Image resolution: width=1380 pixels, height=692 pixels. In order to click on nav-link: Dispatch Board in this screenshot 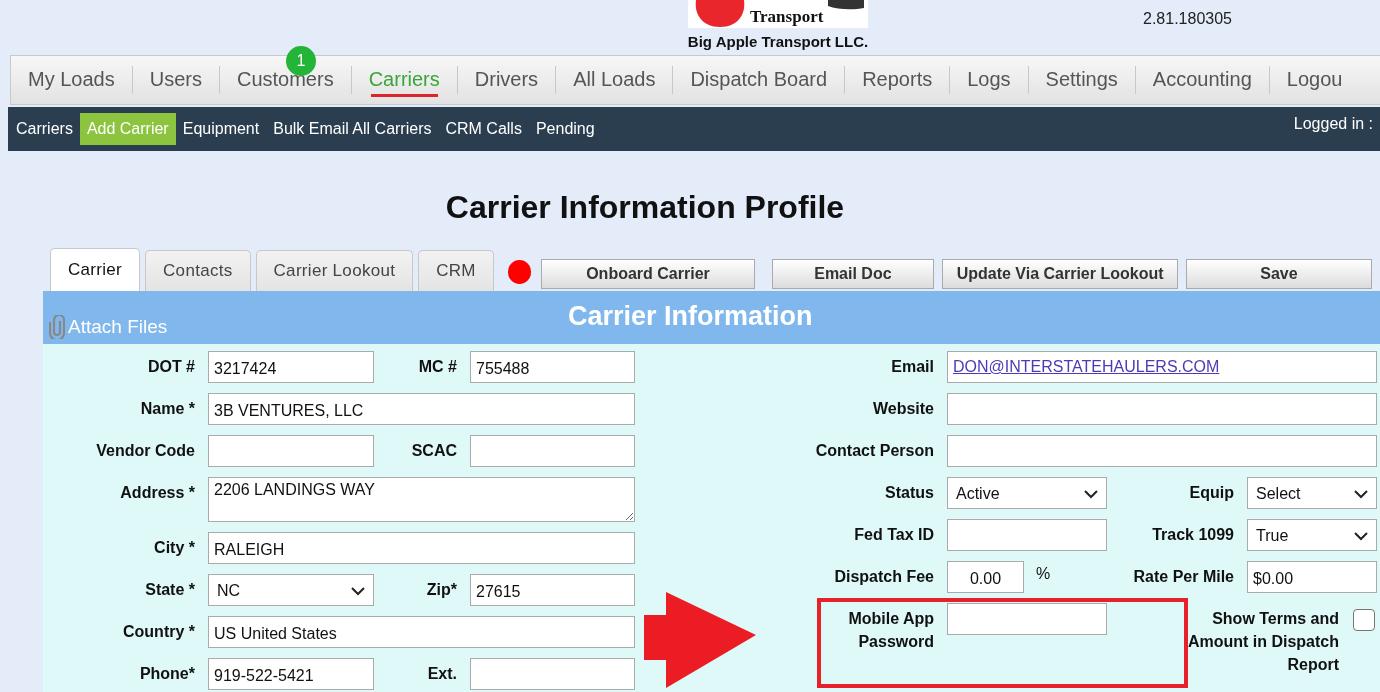, I will do `click(759, 80)`.